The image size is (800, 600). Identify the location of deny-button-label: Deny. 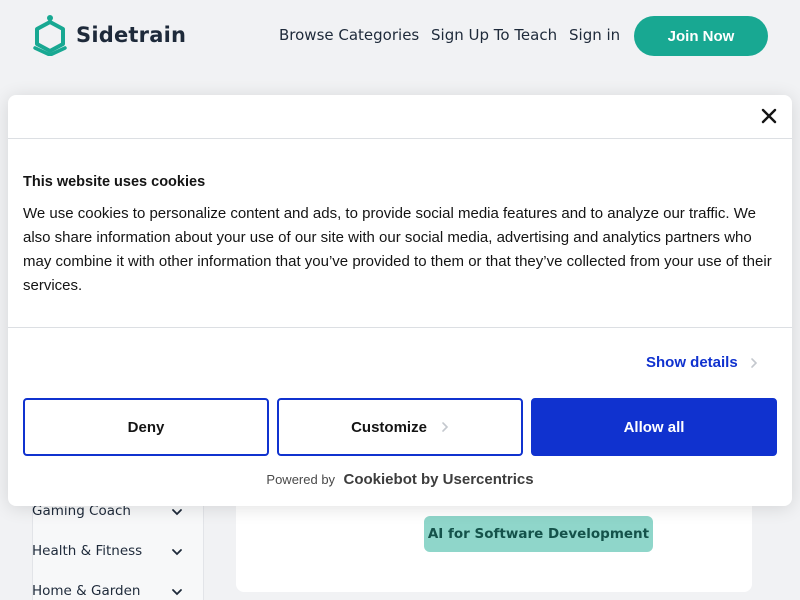
(146, 427).